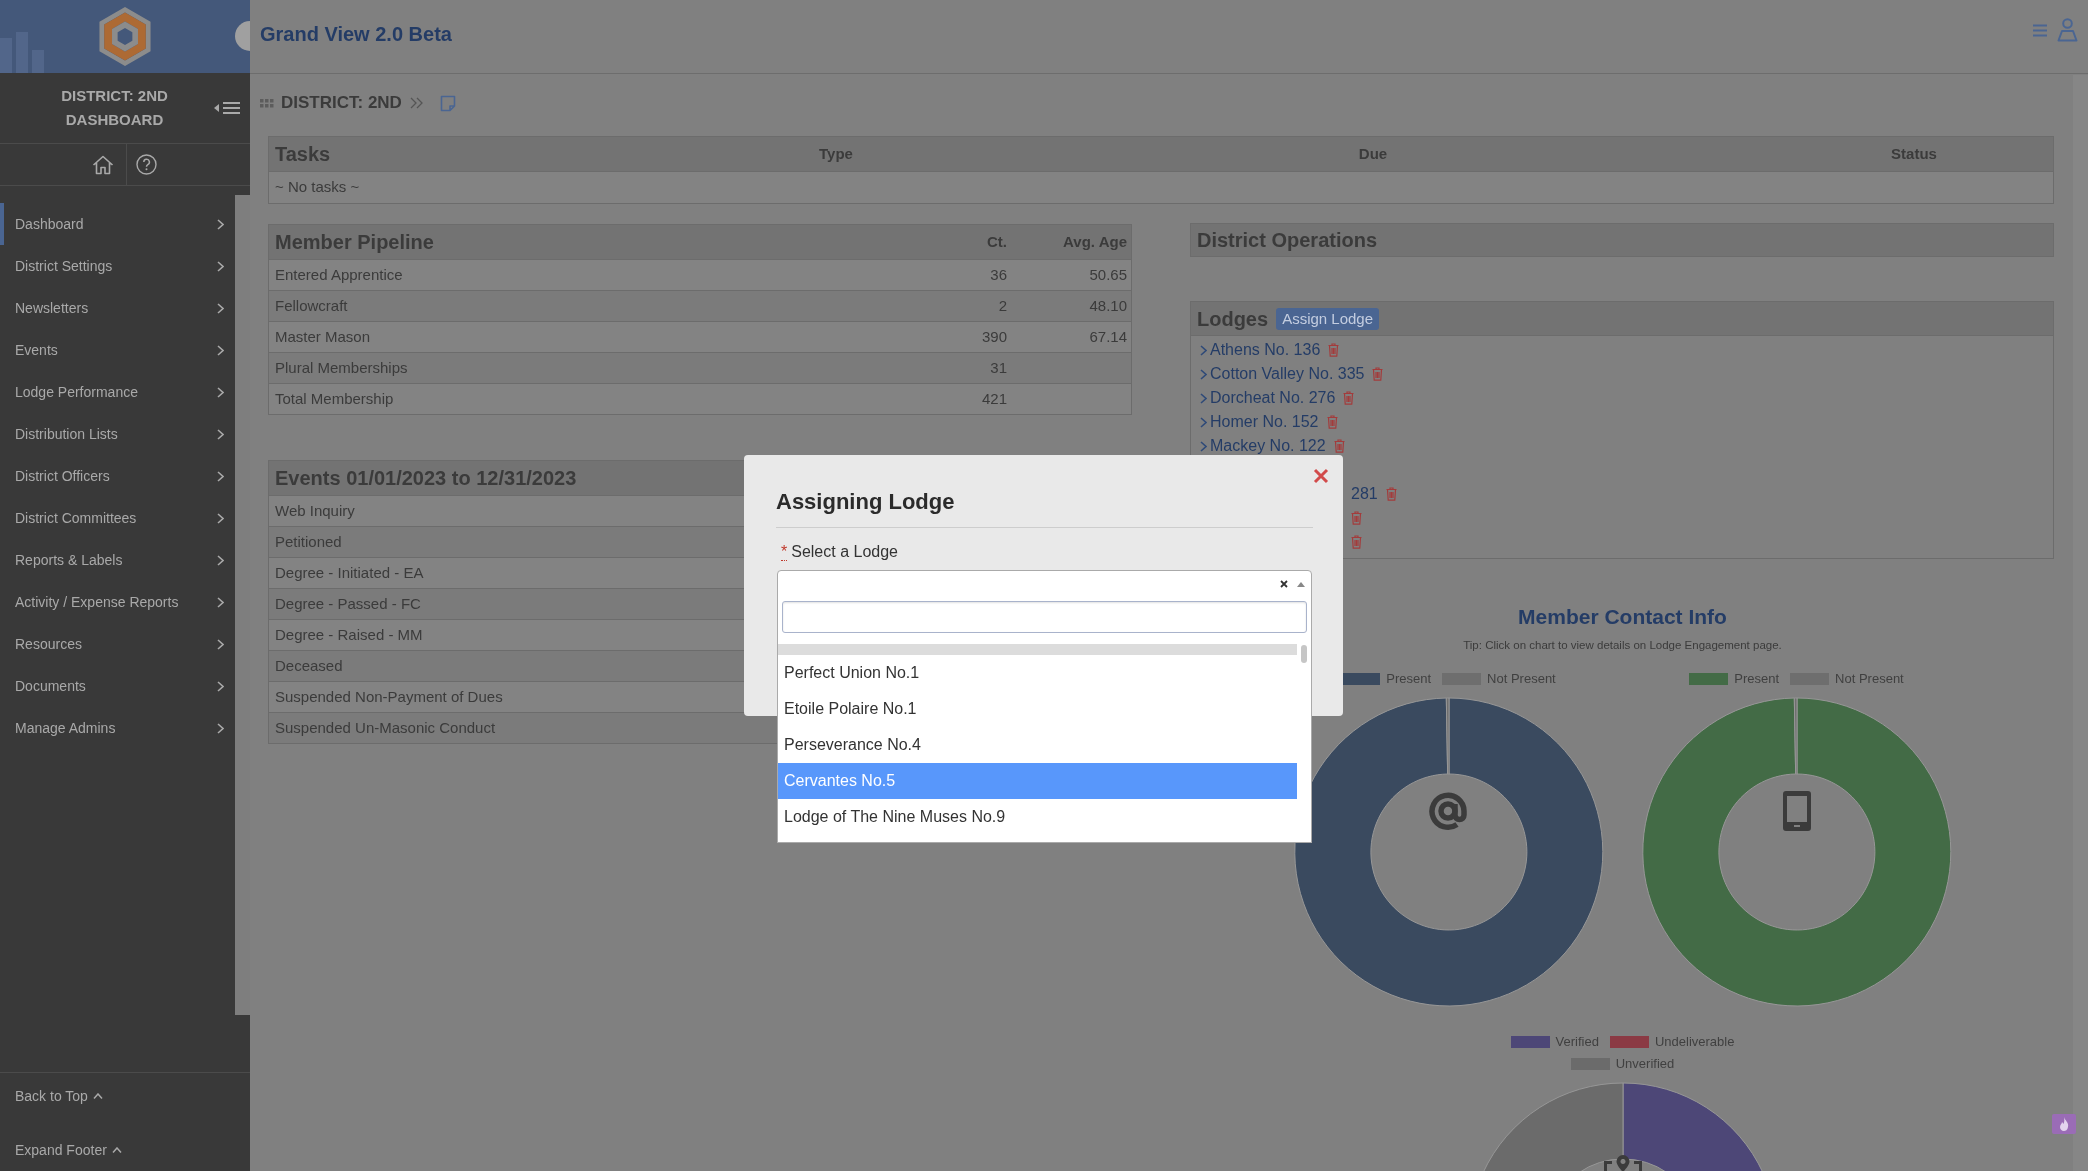 Image resolution: width=2088 pixels, height=1171 pixels. I want to click on sidebar-item: Lodge Performance, so click(117, 392).